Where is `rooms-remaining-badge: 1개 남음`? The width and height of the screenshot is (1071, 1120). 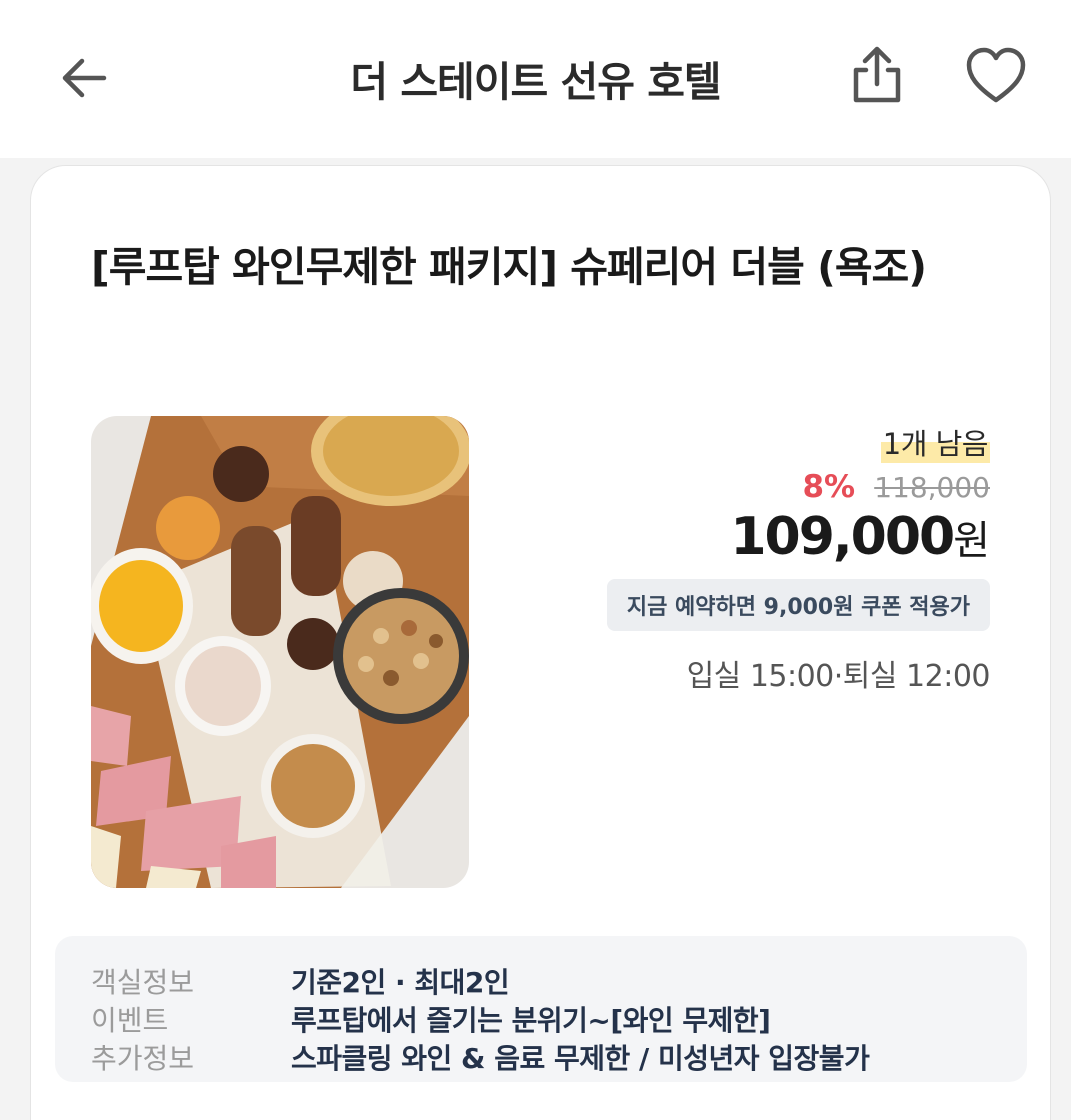 rooms-remaining-badge: 1개 남음 is located at coordinates (935, 442).